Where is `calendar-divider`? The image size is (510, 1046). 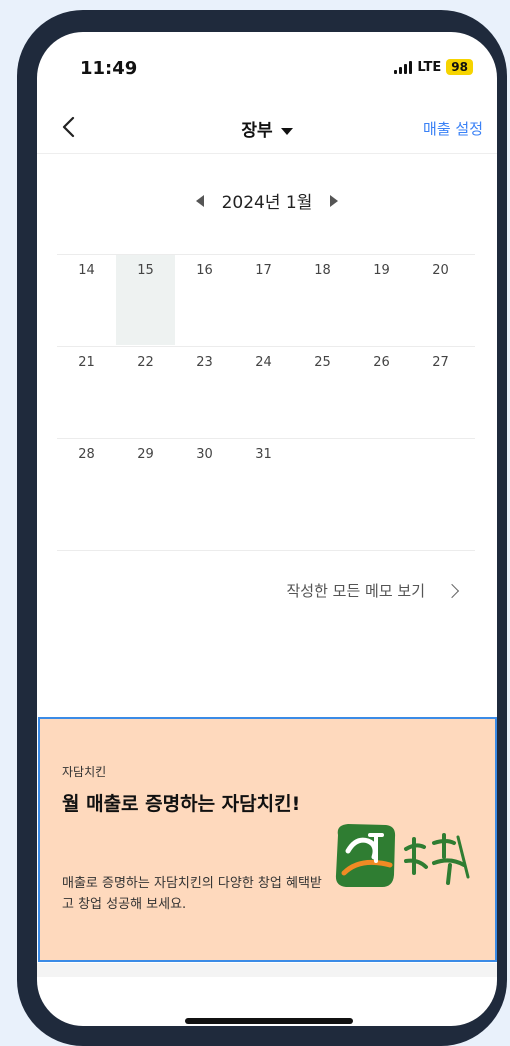 calendar-divider is located at coordinates (266, 550).